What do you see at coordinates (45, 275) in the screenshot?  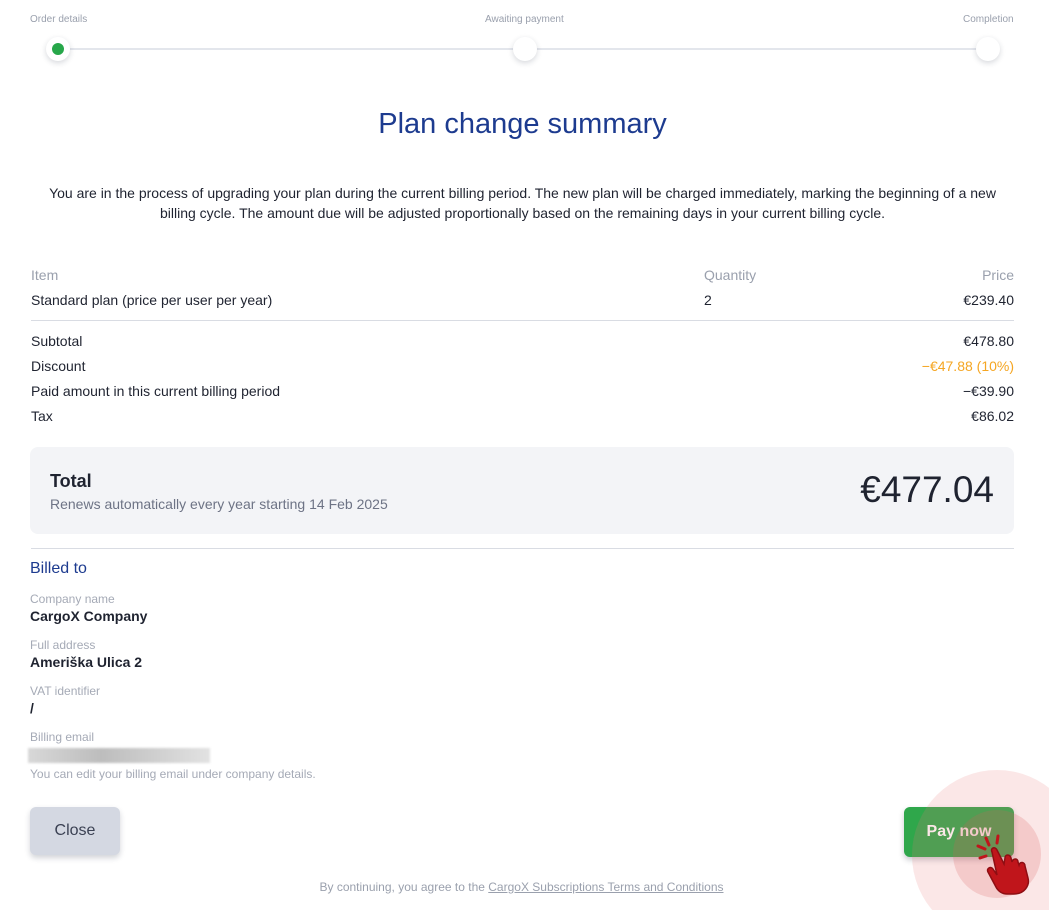 I see `header-item: Item` at bounding box center [45, 275].